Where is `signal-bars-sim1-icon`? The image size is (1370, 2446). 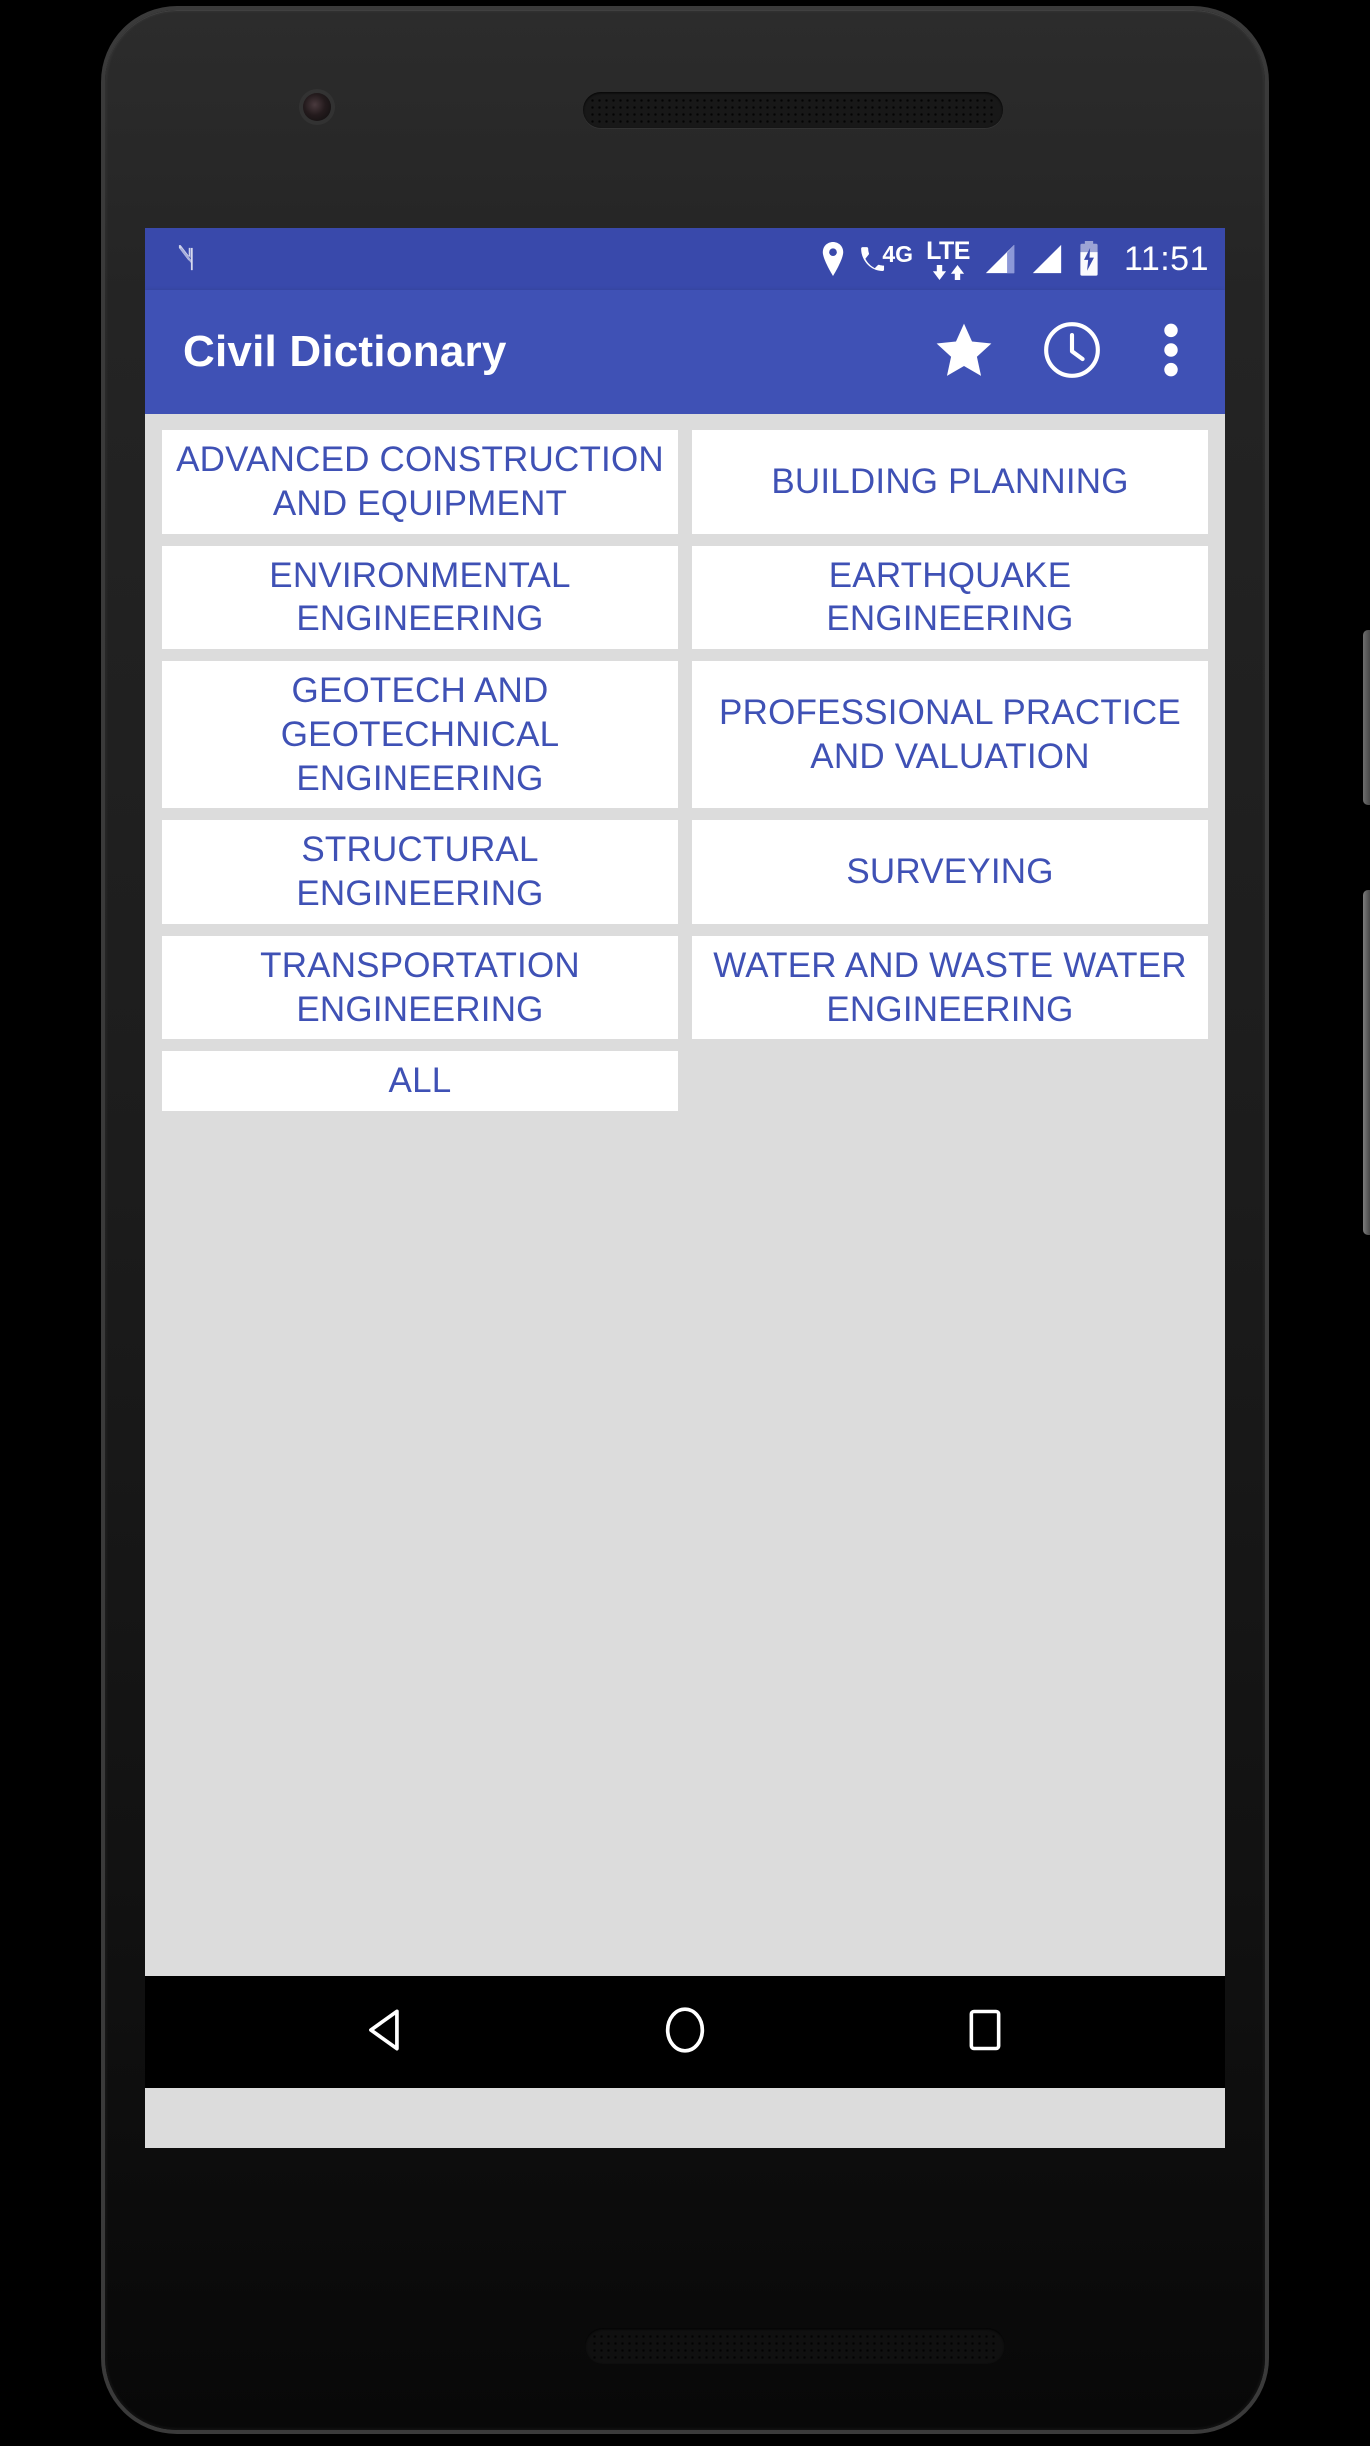
signal-bars-sim1-icon is located at coordinates (1000, 259).